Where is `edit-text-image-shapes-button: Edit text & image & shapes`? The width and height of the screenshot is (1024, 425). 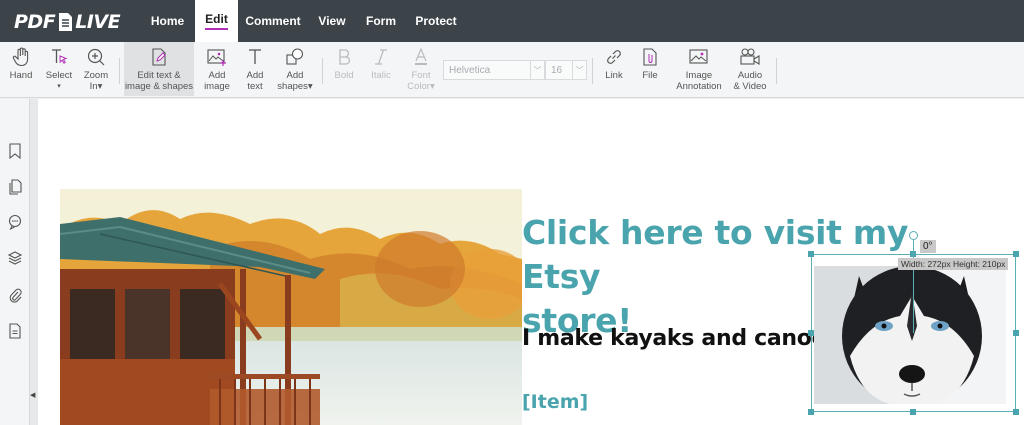 edit-text-image-shapes-button: Edit text & image & shapes is located at coordinates (159, 69).